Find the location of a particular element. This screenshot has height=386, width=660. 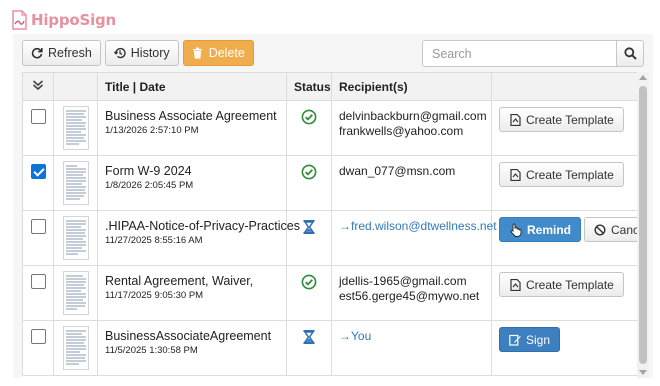

refresh-icon is located at coordinates (37, 53).